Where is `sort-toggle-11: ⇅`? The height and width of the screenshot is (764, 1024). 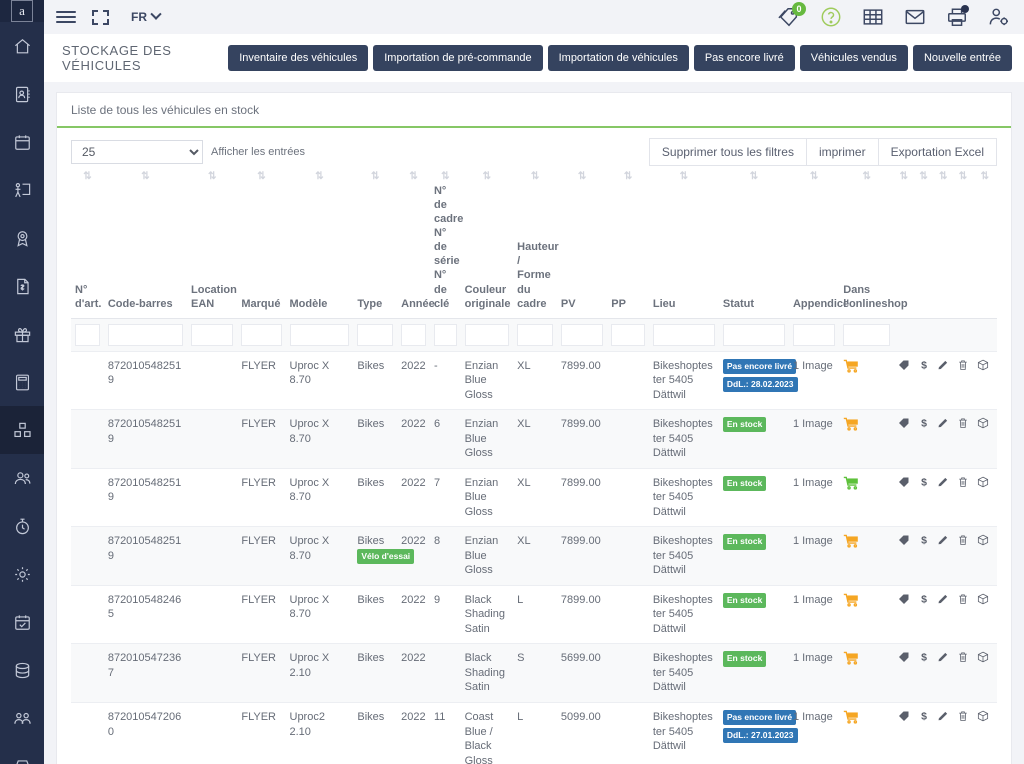
sort-toggle-11: ⇅ is located at coordinates (628, 175).